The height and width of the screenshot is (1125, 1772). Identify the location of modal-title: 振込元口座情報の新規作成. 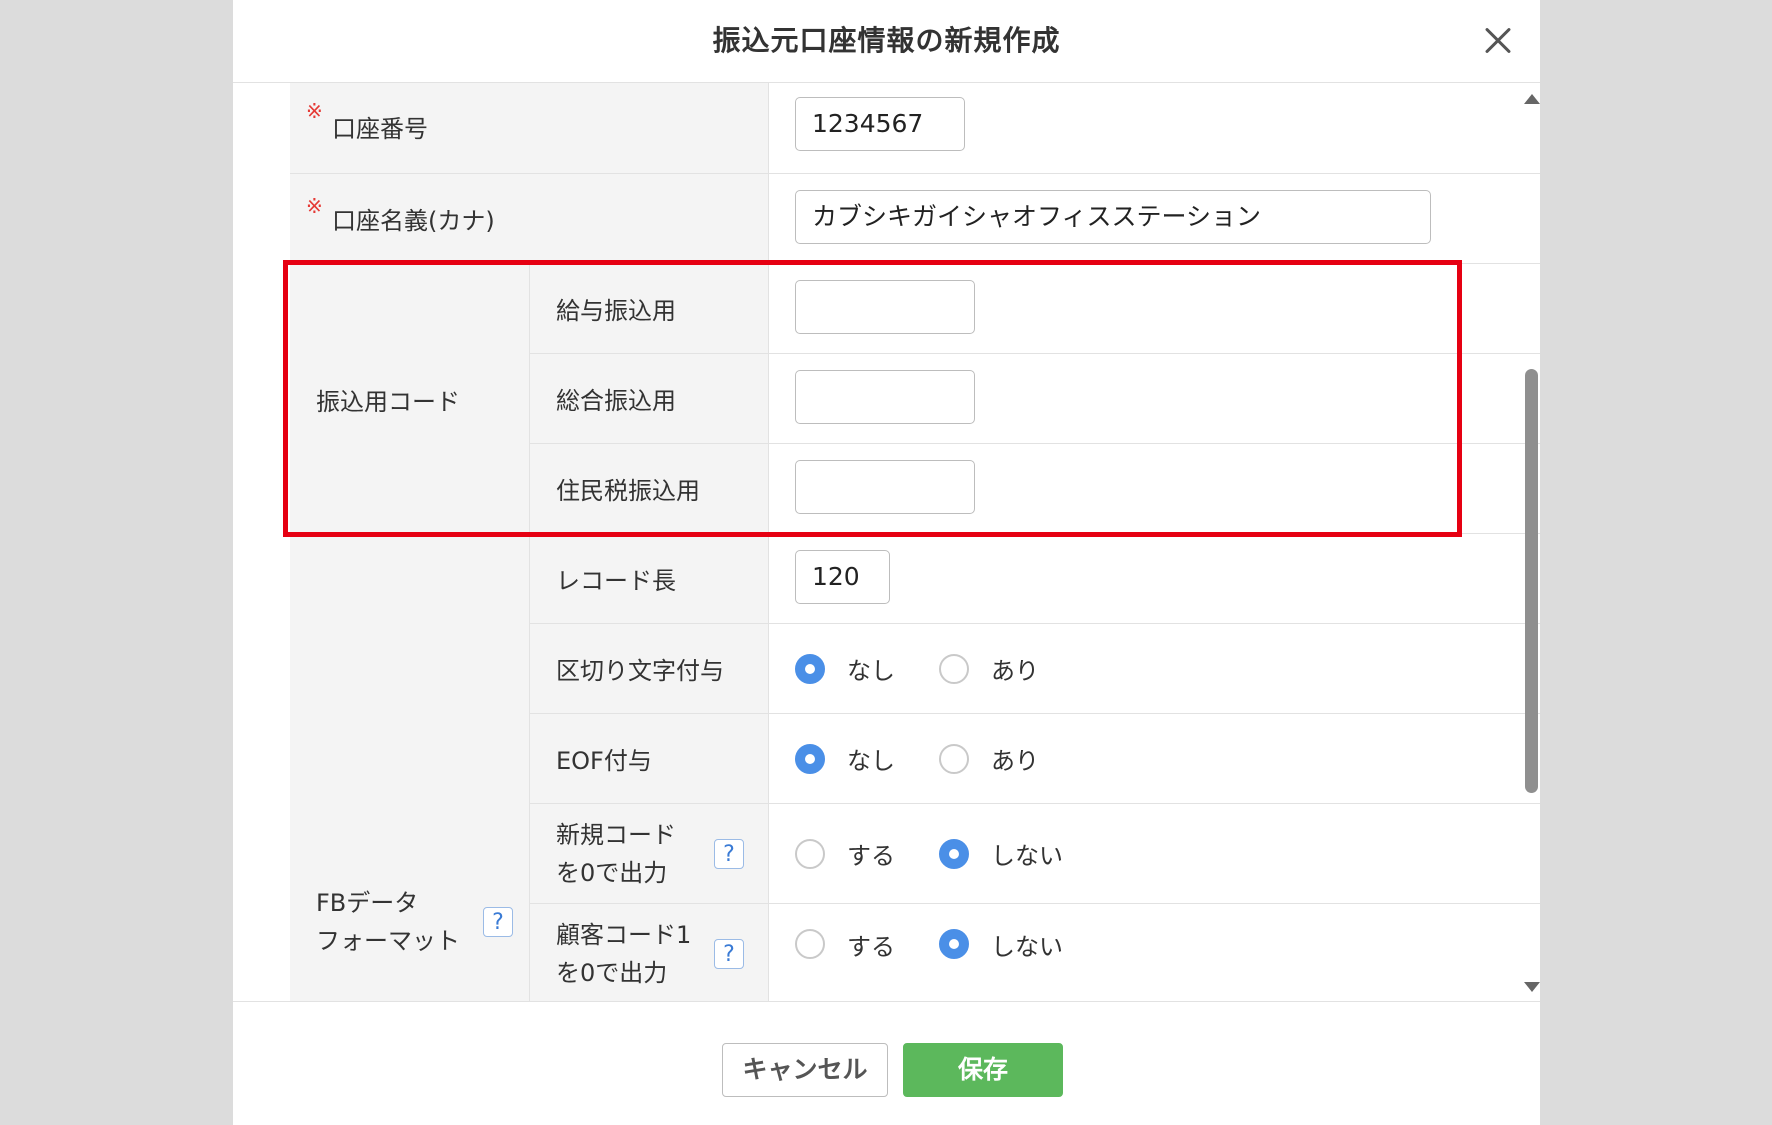
(886, 40).